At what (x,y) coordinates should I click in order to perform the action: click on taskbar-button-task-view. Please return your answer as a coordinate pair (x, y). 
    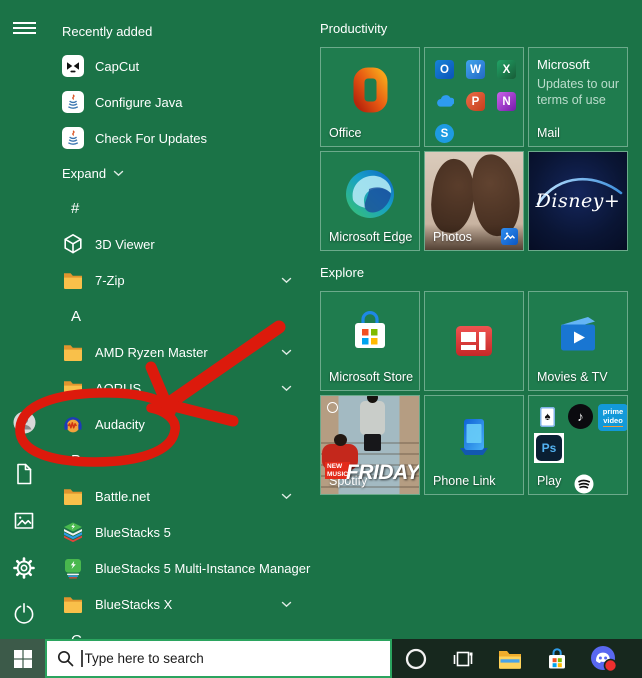
    Looking at the image, I should click on (462, 658).